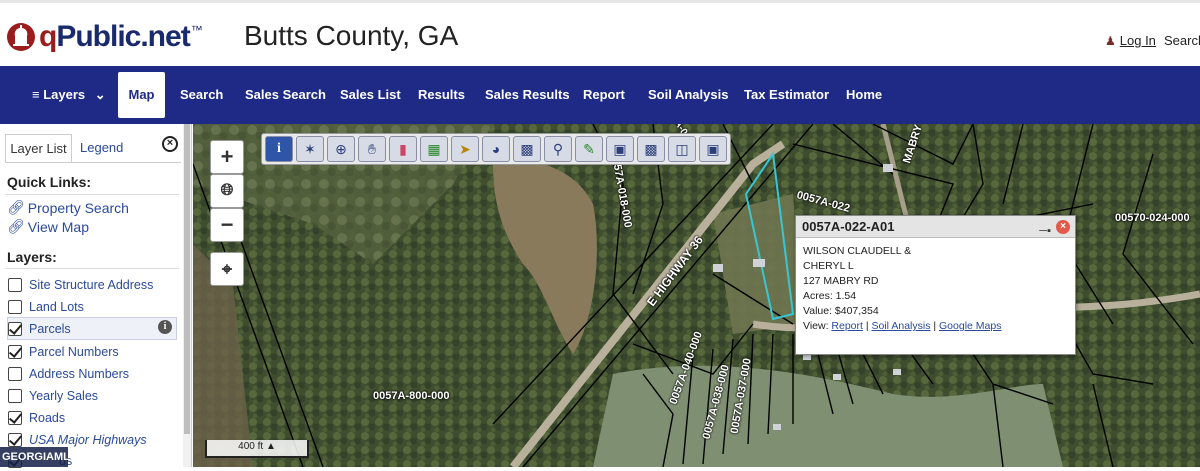  Describe the element at coordinates (79, 374) in the screenshot. I see `layer-label: Address Numbers` at that location.